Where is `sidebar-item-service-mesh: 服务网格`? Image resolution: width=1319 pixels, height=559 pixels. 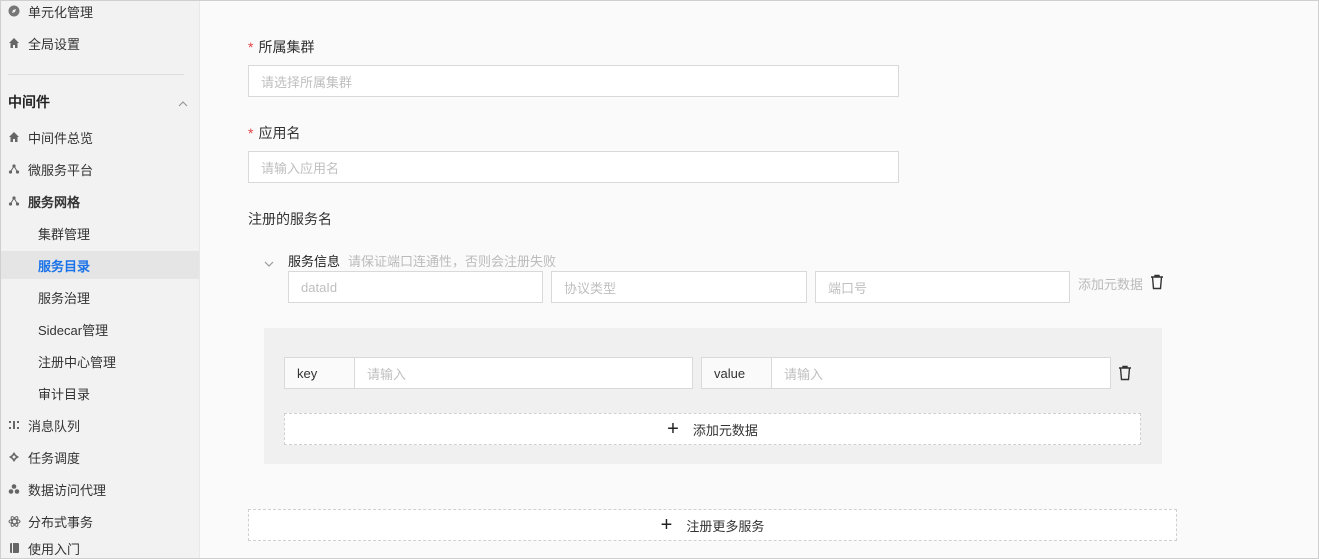
sidebar-item-service-mesh: 服务网格 is located at coordinates (99, 201).